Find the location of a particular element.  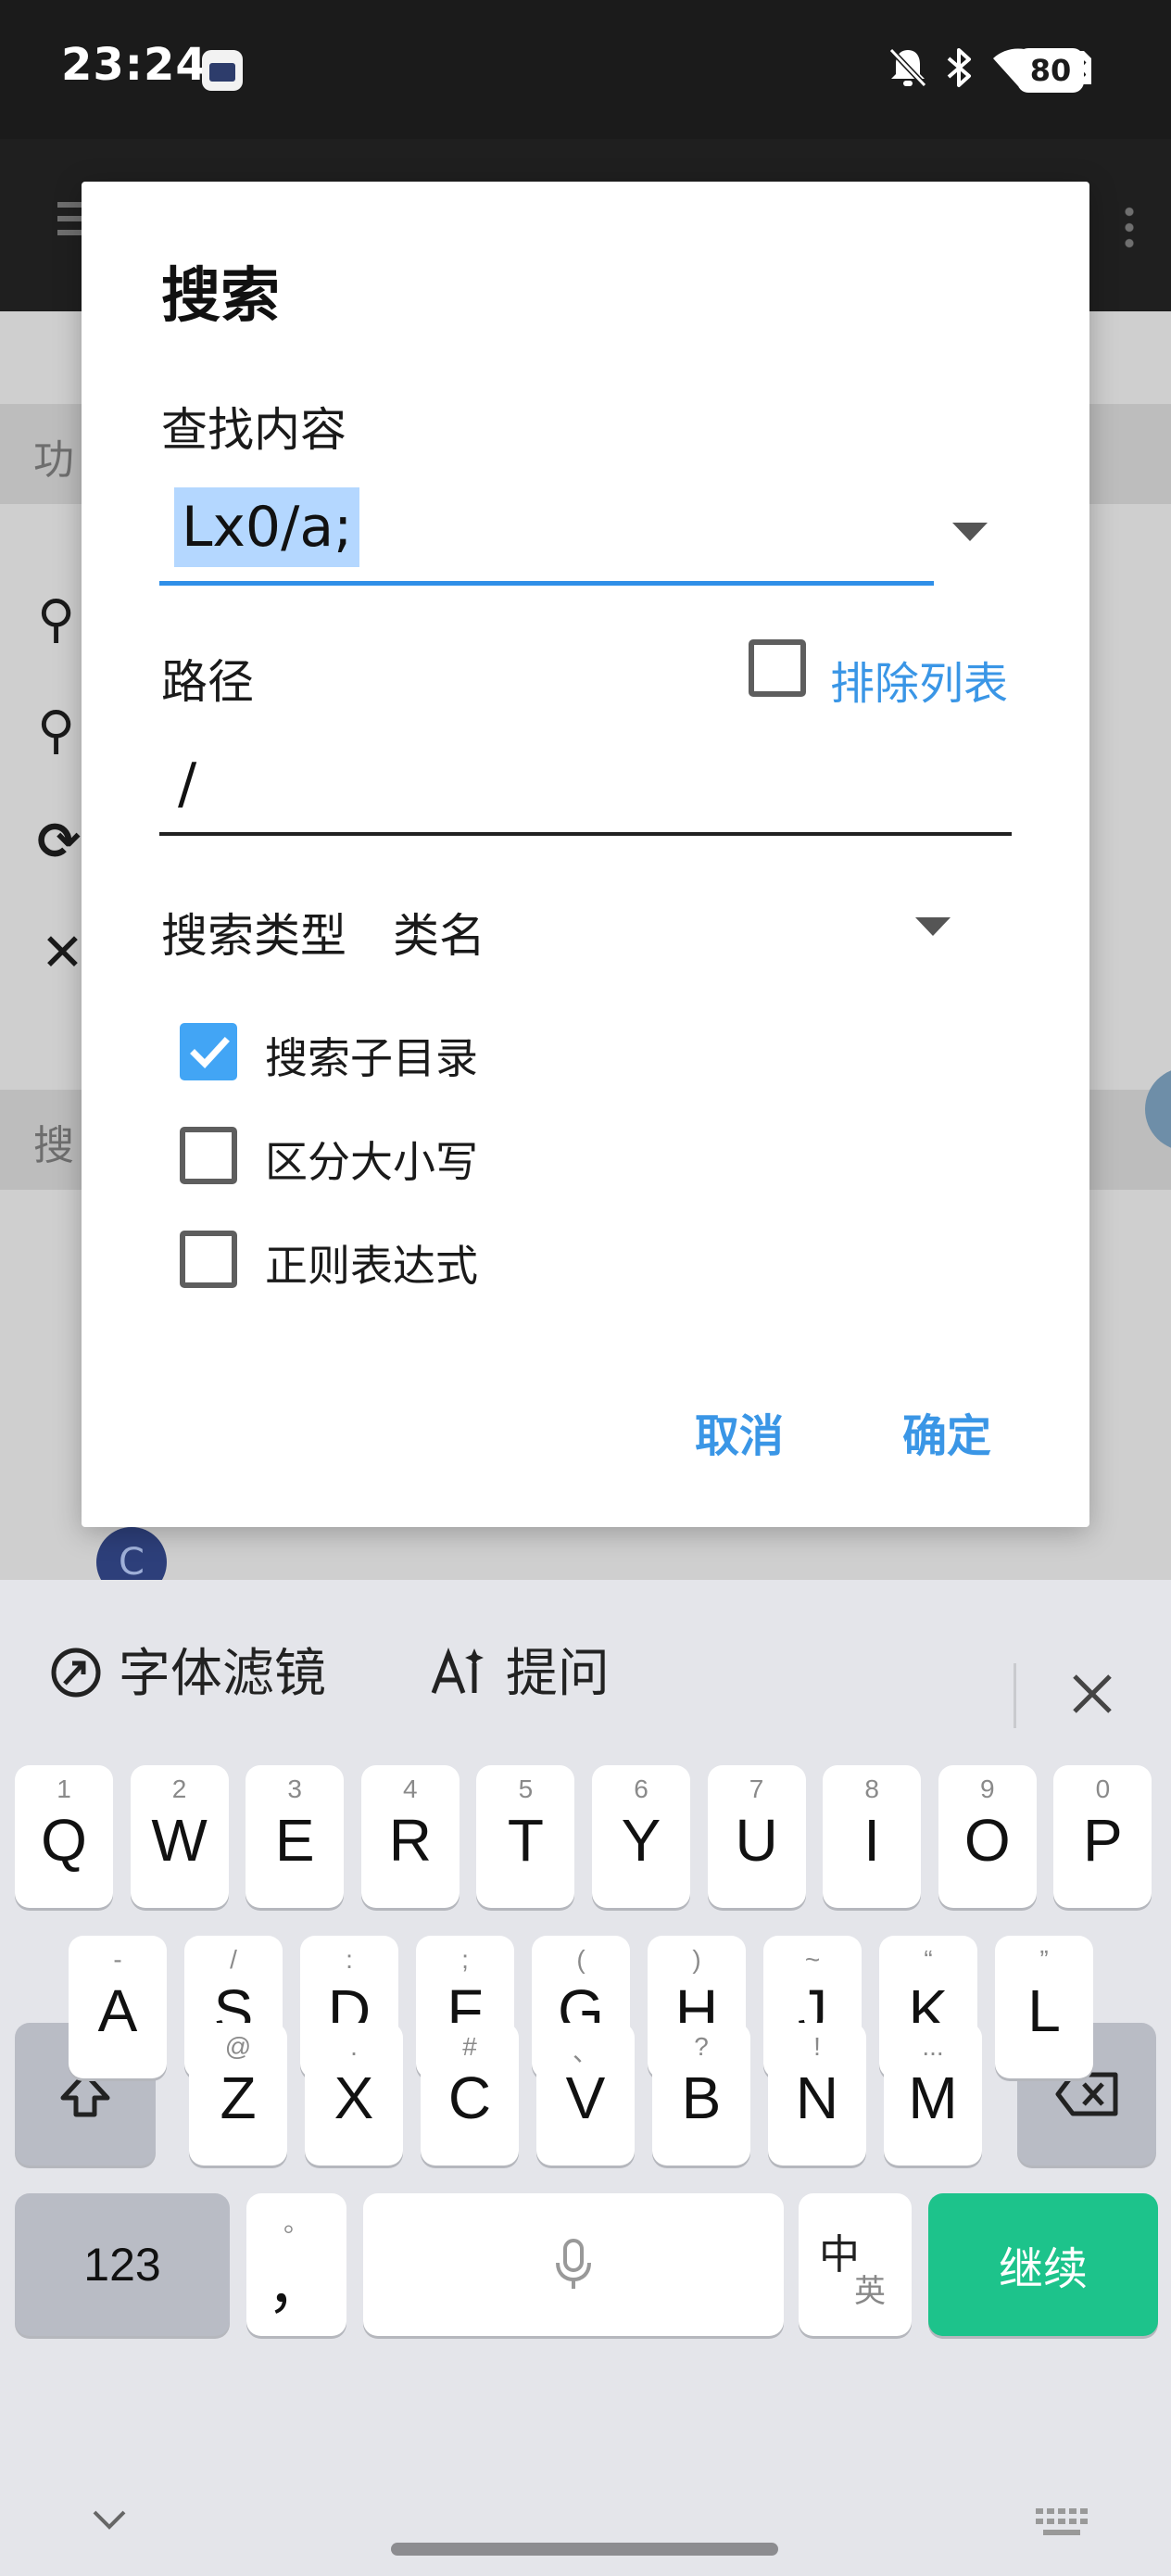

key-o: 9O is located at coordinates (988, 1836).